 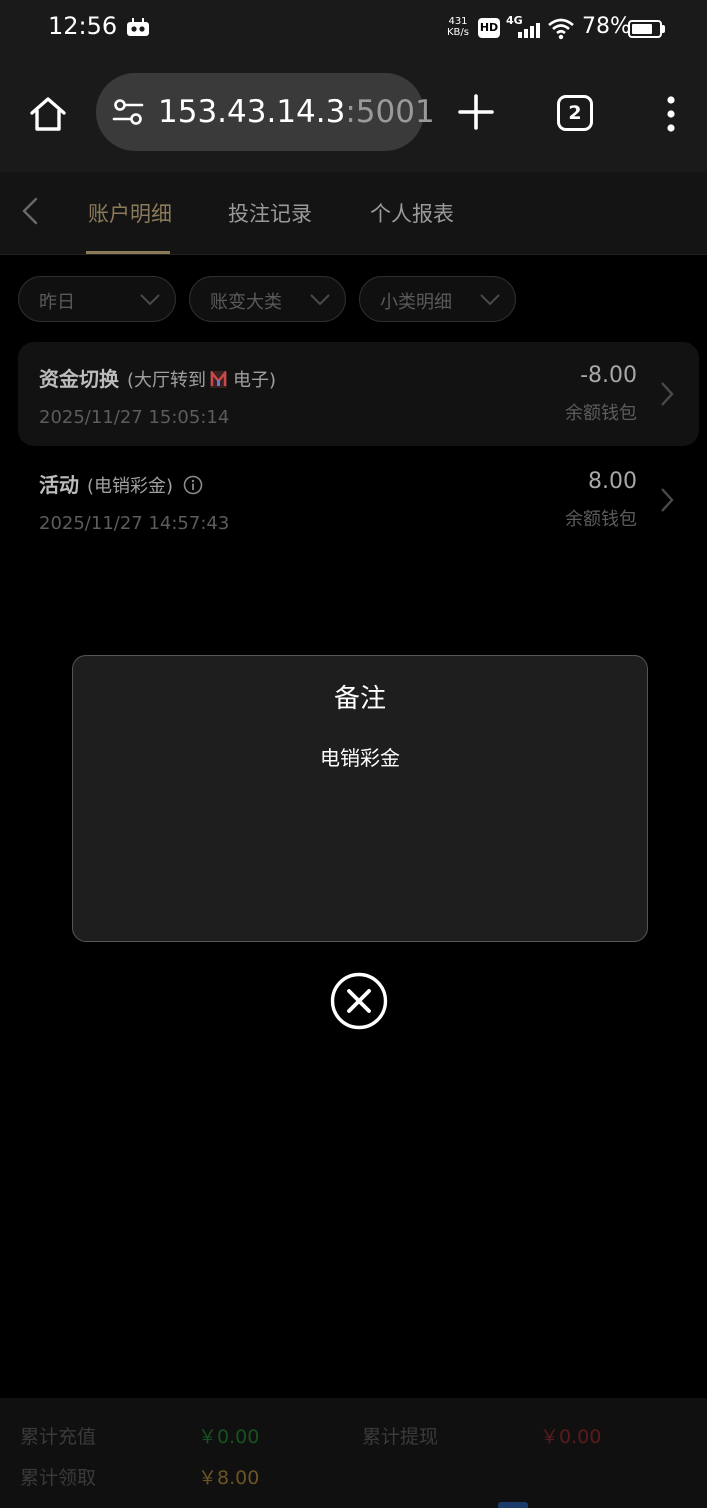 What do you see at coordinates (59, 485) in the screenshot?
I see `record-type: 活动` at bounding box center [59, 485].